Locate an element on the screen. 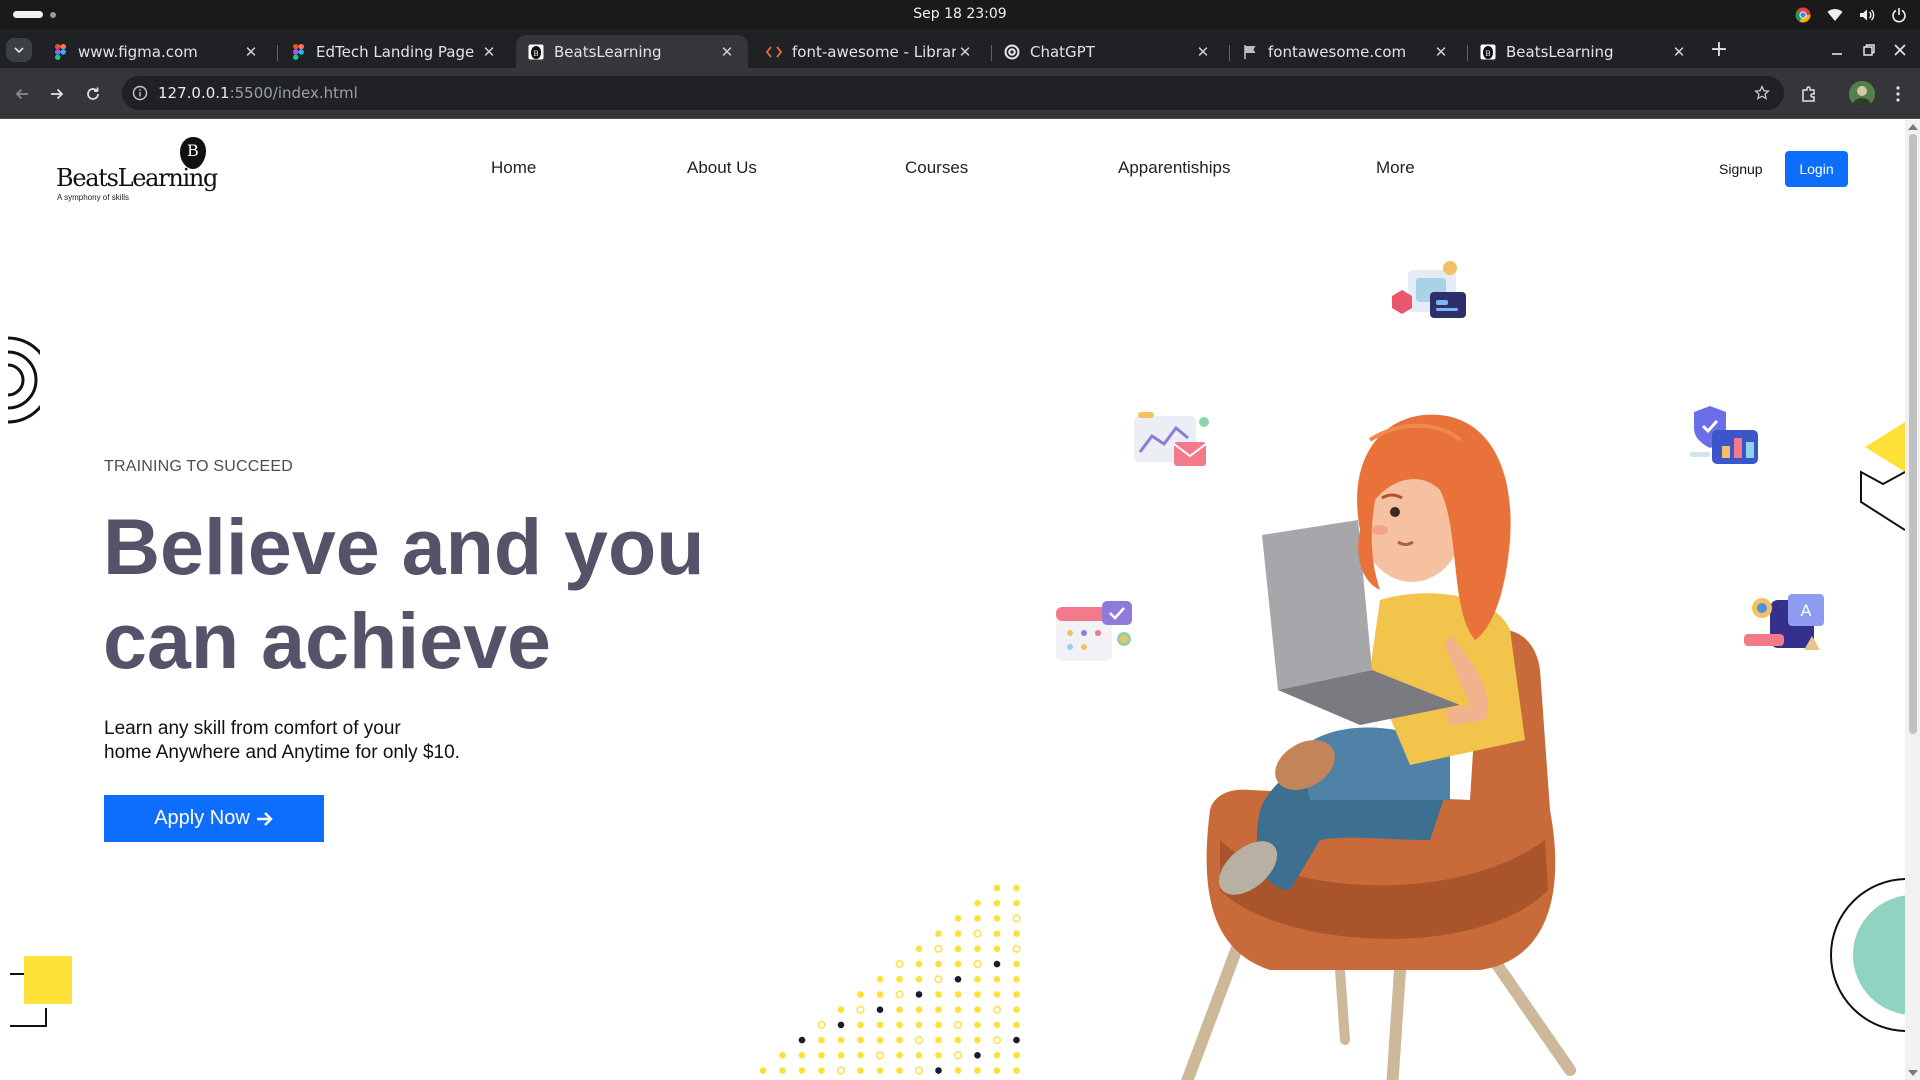 This screenshot has height=1080, width=1920. nav-more: More is located at coordinates (1395, 168).